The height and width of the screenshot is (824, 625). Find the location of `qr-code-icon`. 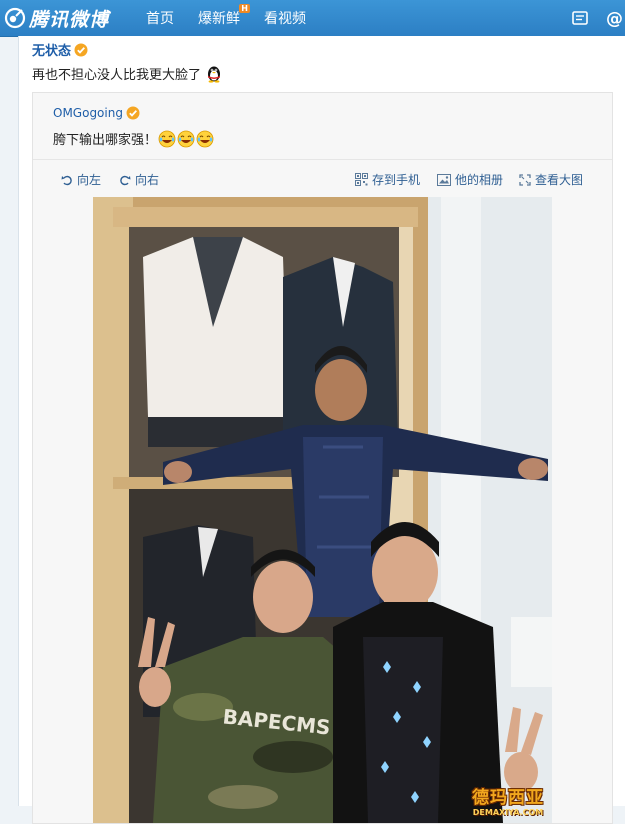

qr-code-icon is located at coordinates (361, 179).